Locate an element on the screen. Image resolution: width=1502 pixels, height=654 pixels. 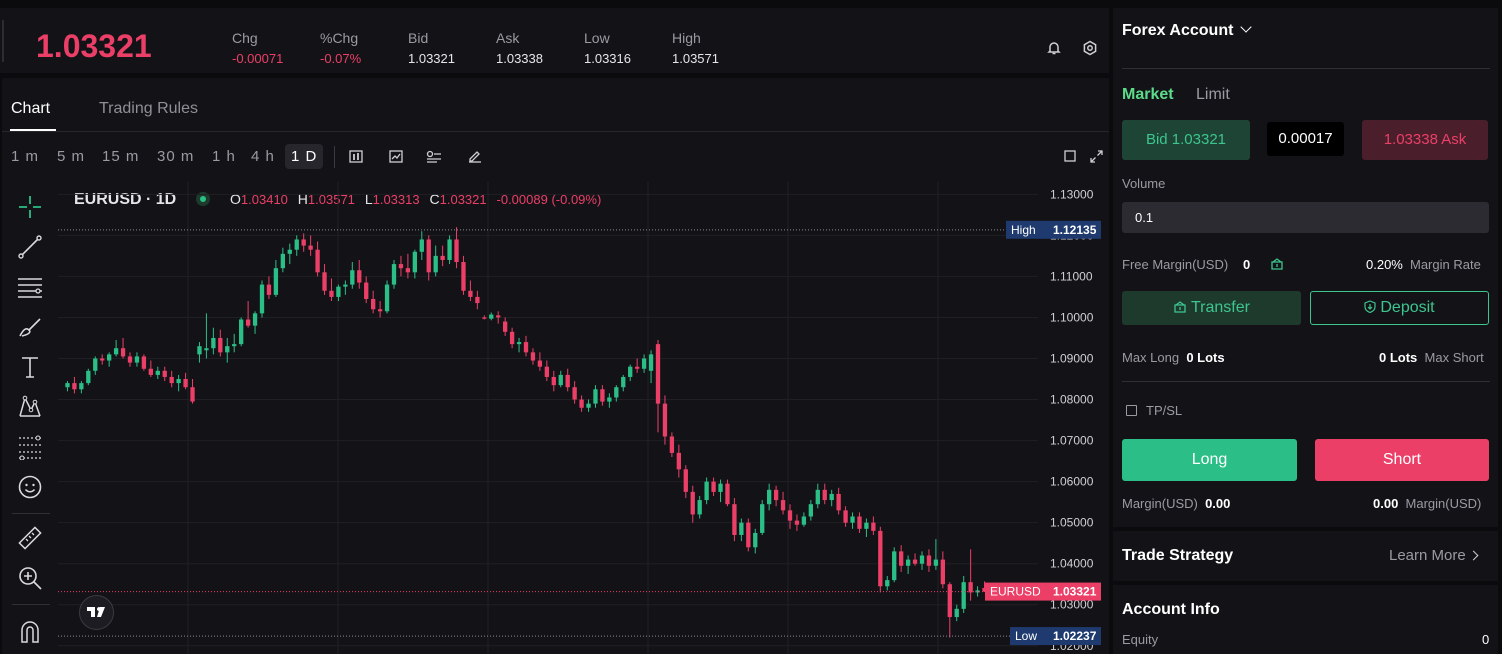
fib-retracement-icon is located at coordinates (30, 448).